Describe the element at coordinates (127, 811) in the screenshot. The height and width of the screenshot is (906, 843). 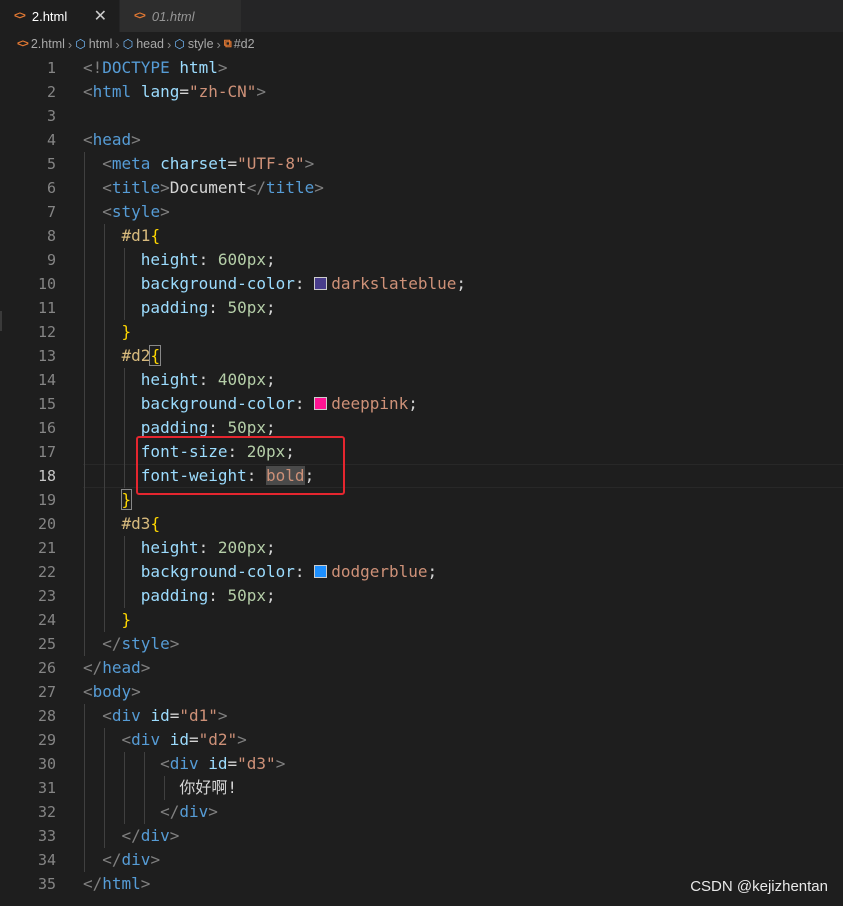
I see `code-line: 32 </div>` at that location.